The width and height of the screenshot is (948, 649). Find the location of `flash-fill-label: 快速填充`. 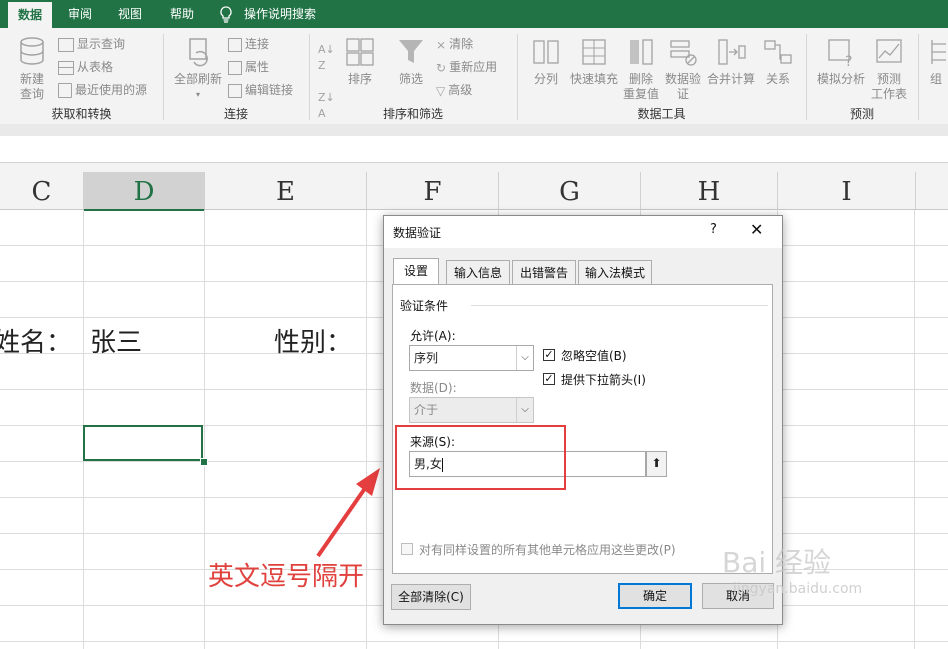

flash-fill-label: 快速填充 is located at coordinates (593, 79).